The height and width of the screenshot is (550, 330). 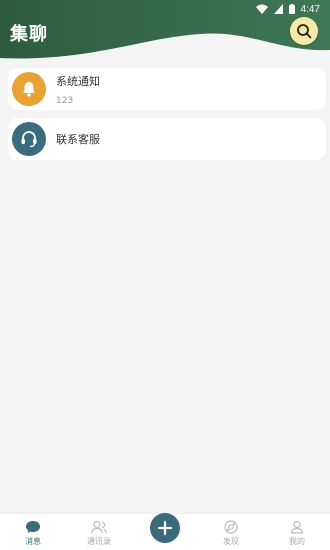 I want to click on tab-contacts: 通讯录, so click(x=99, y=532).